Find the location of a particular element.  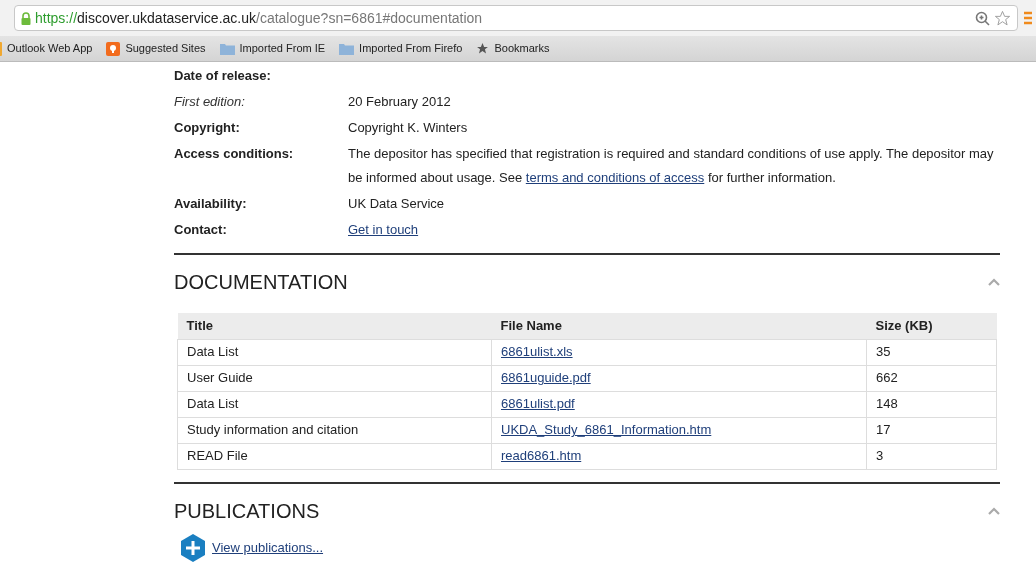

terms-link: terms and conditions of access is located at coordinates (615, 177).